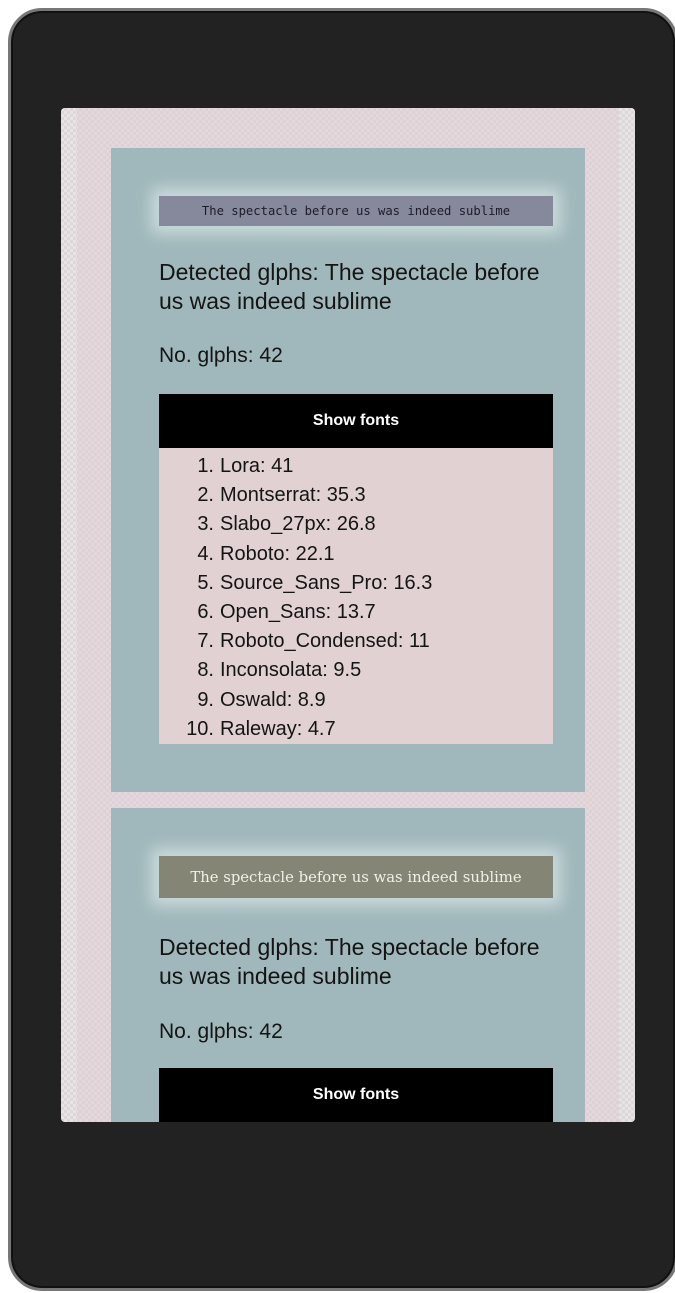  Describe the element at coordinates (278, 728) in the screenshot. I see `list-item-label: Raleway: 4.7` at that location.